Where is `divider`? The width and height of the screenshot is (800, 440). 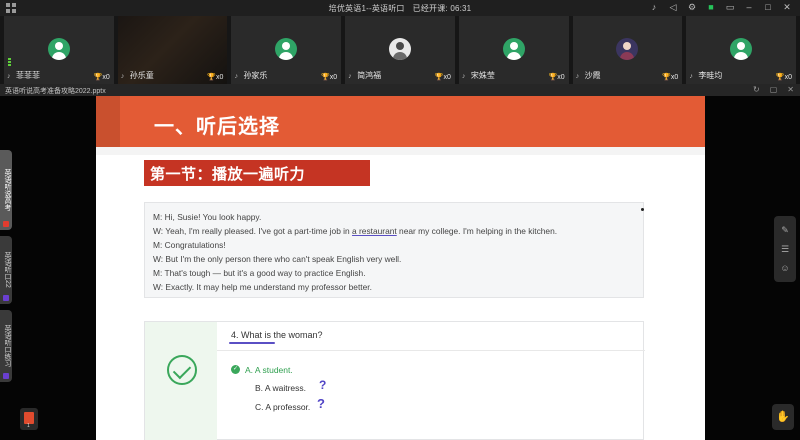
divider is located at coordinates (431, 350).